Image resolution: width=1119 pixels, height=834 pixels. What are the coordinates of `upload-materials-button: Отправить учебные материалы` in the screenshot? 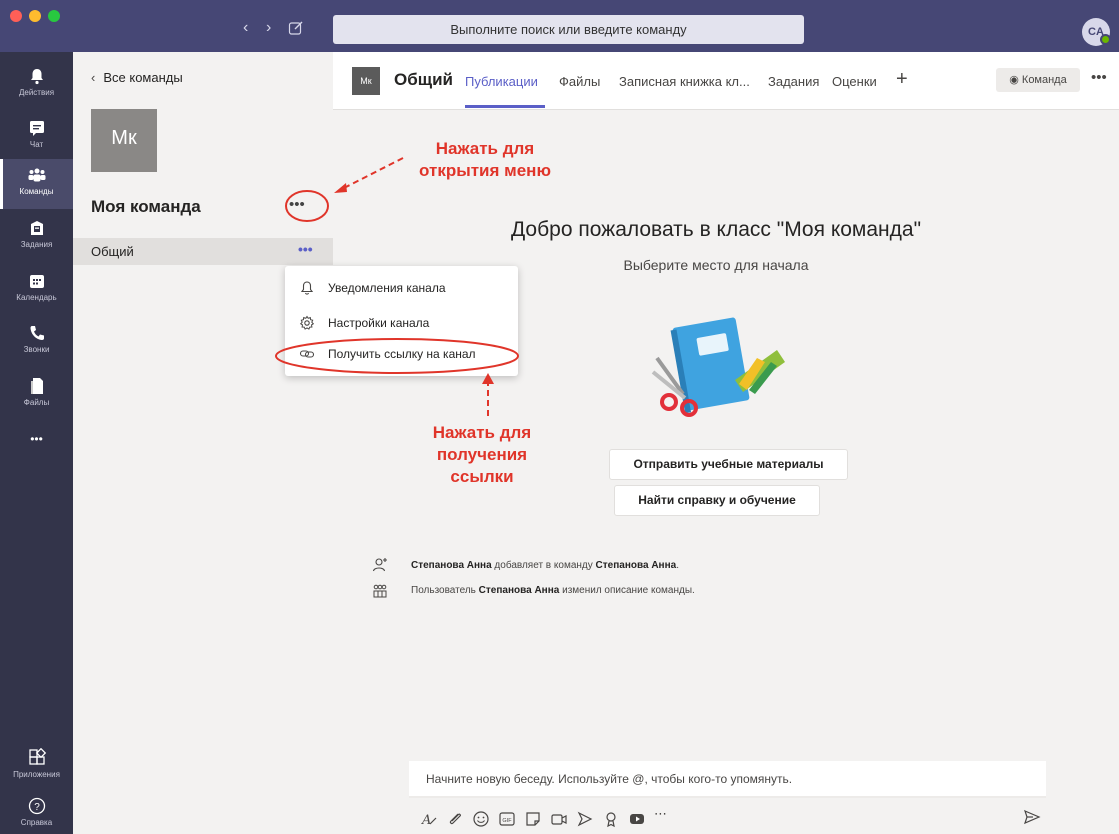 It's located at (728, 464).